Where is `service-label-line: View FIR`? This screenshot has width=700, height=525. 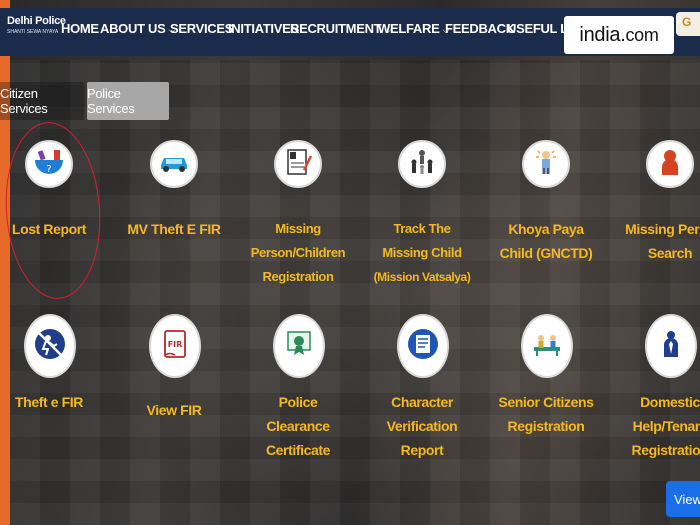 service-label-line: View FIR is located at coordinates (174, 410).